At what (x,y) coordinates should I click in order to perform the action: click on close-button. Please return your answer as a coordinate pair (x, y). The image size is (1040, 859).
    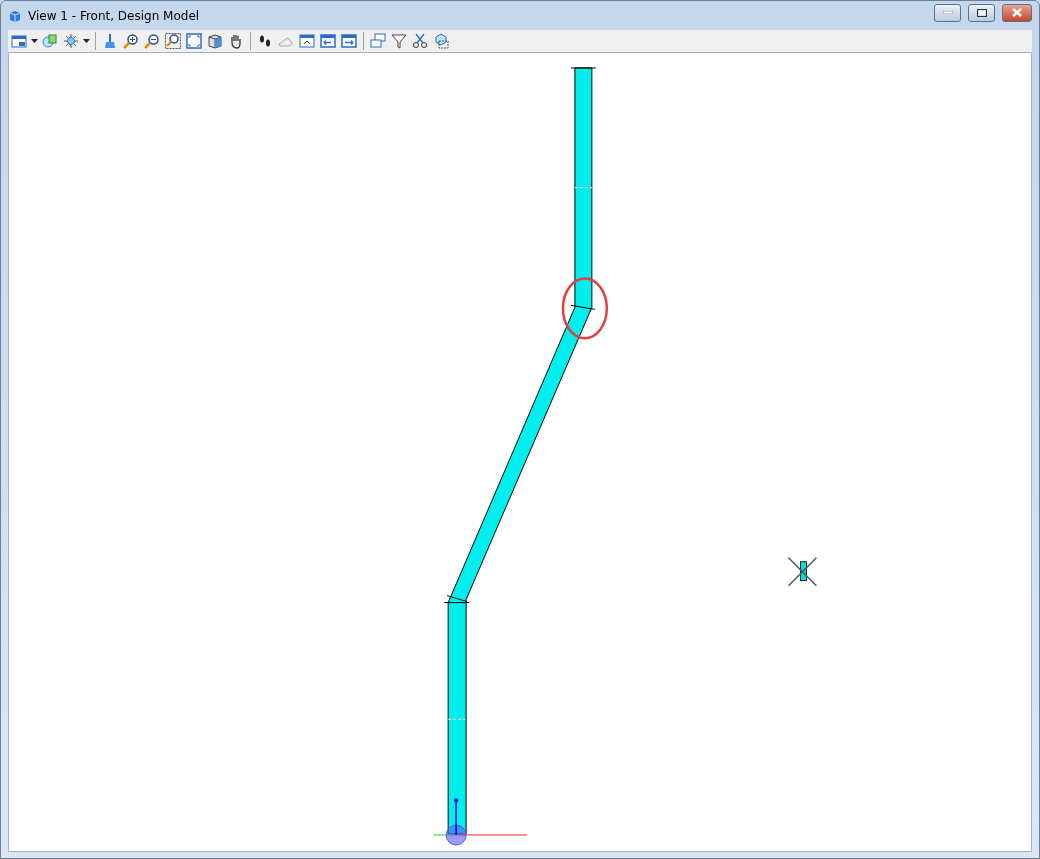
    Looking at the image, I should click on (1017, 12).